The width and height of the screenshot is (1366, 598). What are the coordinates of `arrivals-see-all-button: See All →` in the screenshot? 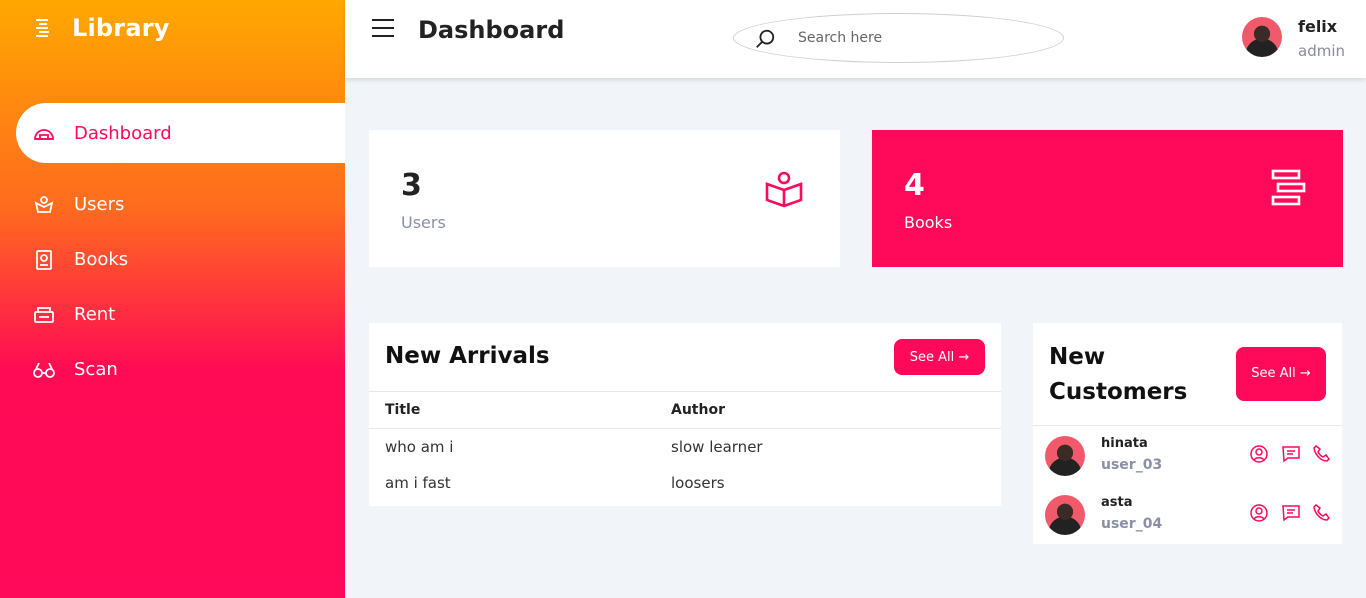 It's located at (939, 357).